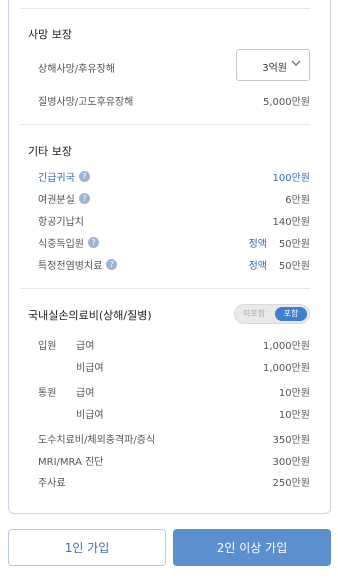 The image size is (338, 585). I want to click on row-label: 식중독입원?, so click(68, 242).